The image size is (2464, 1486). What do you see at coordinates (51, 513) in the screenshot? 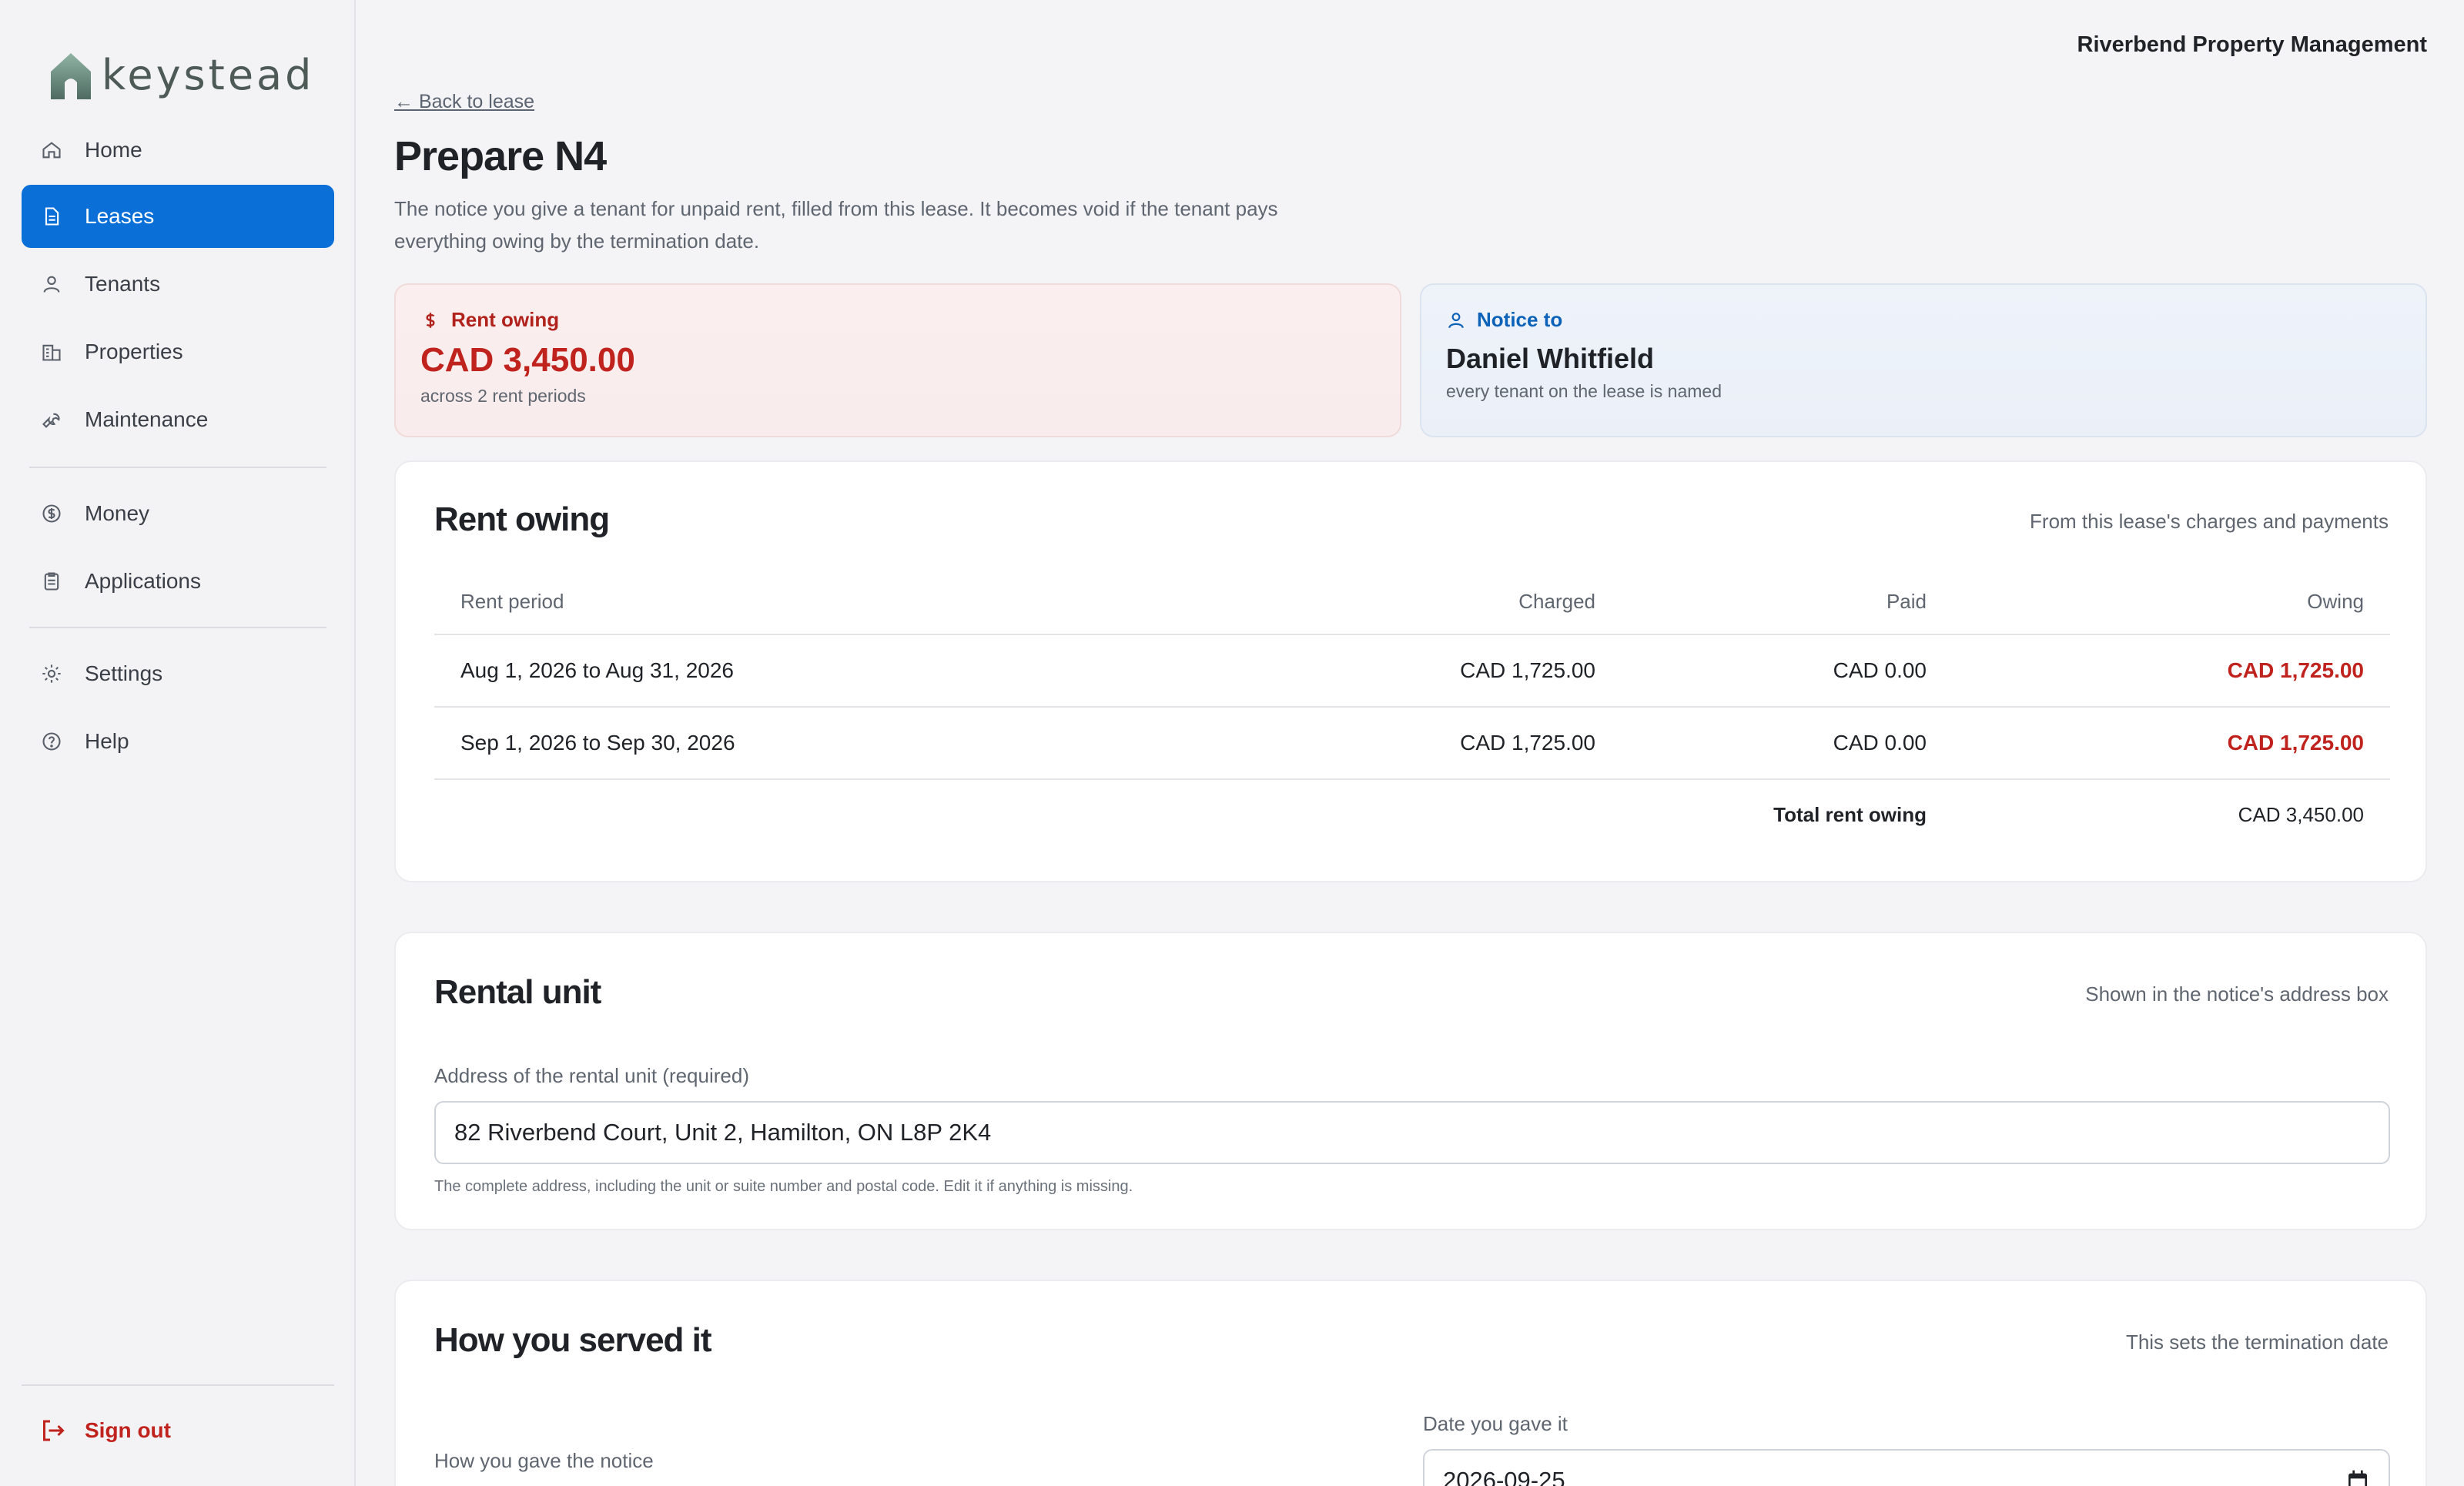
I see `dollar-circle-icon` at bounding box center [51, 513].